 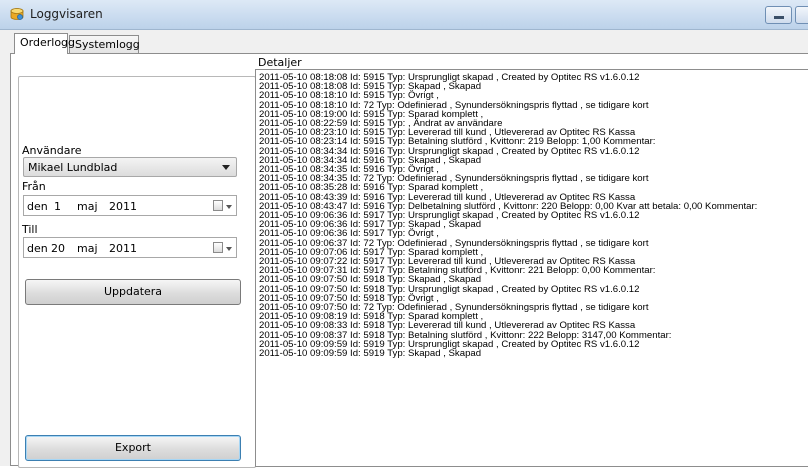 I want to click on tab-orderlogg: Orderlogg, so click(x=44, y=43).